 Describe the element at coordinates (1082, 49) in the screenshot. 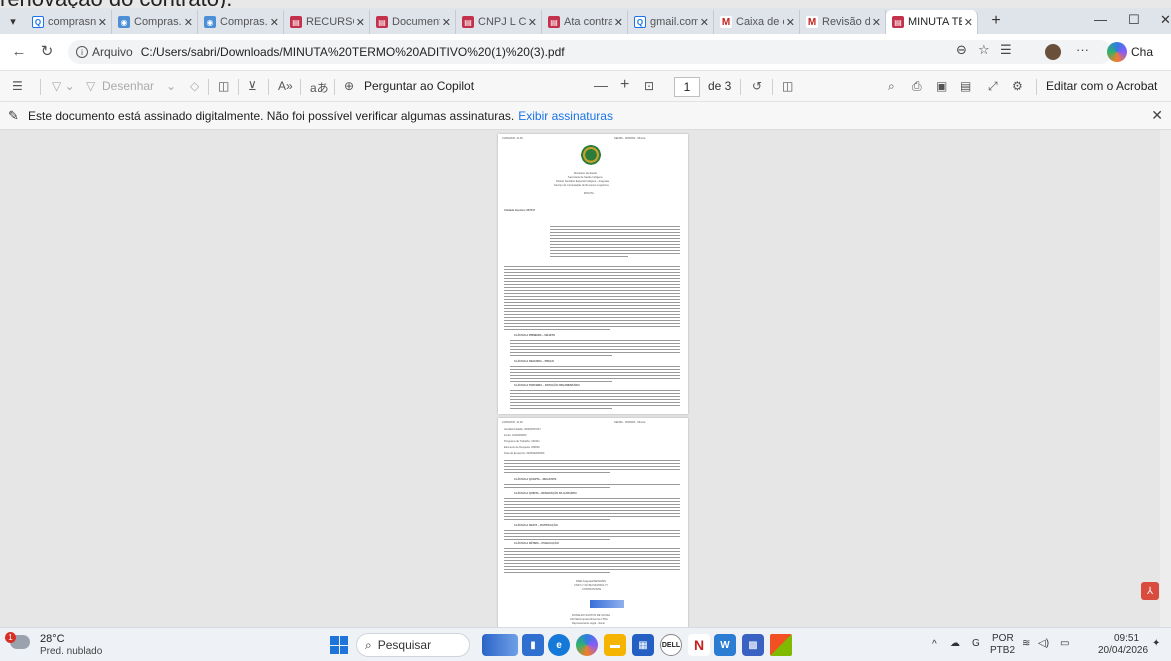

I see `more-menu-icon: ···` at that location.